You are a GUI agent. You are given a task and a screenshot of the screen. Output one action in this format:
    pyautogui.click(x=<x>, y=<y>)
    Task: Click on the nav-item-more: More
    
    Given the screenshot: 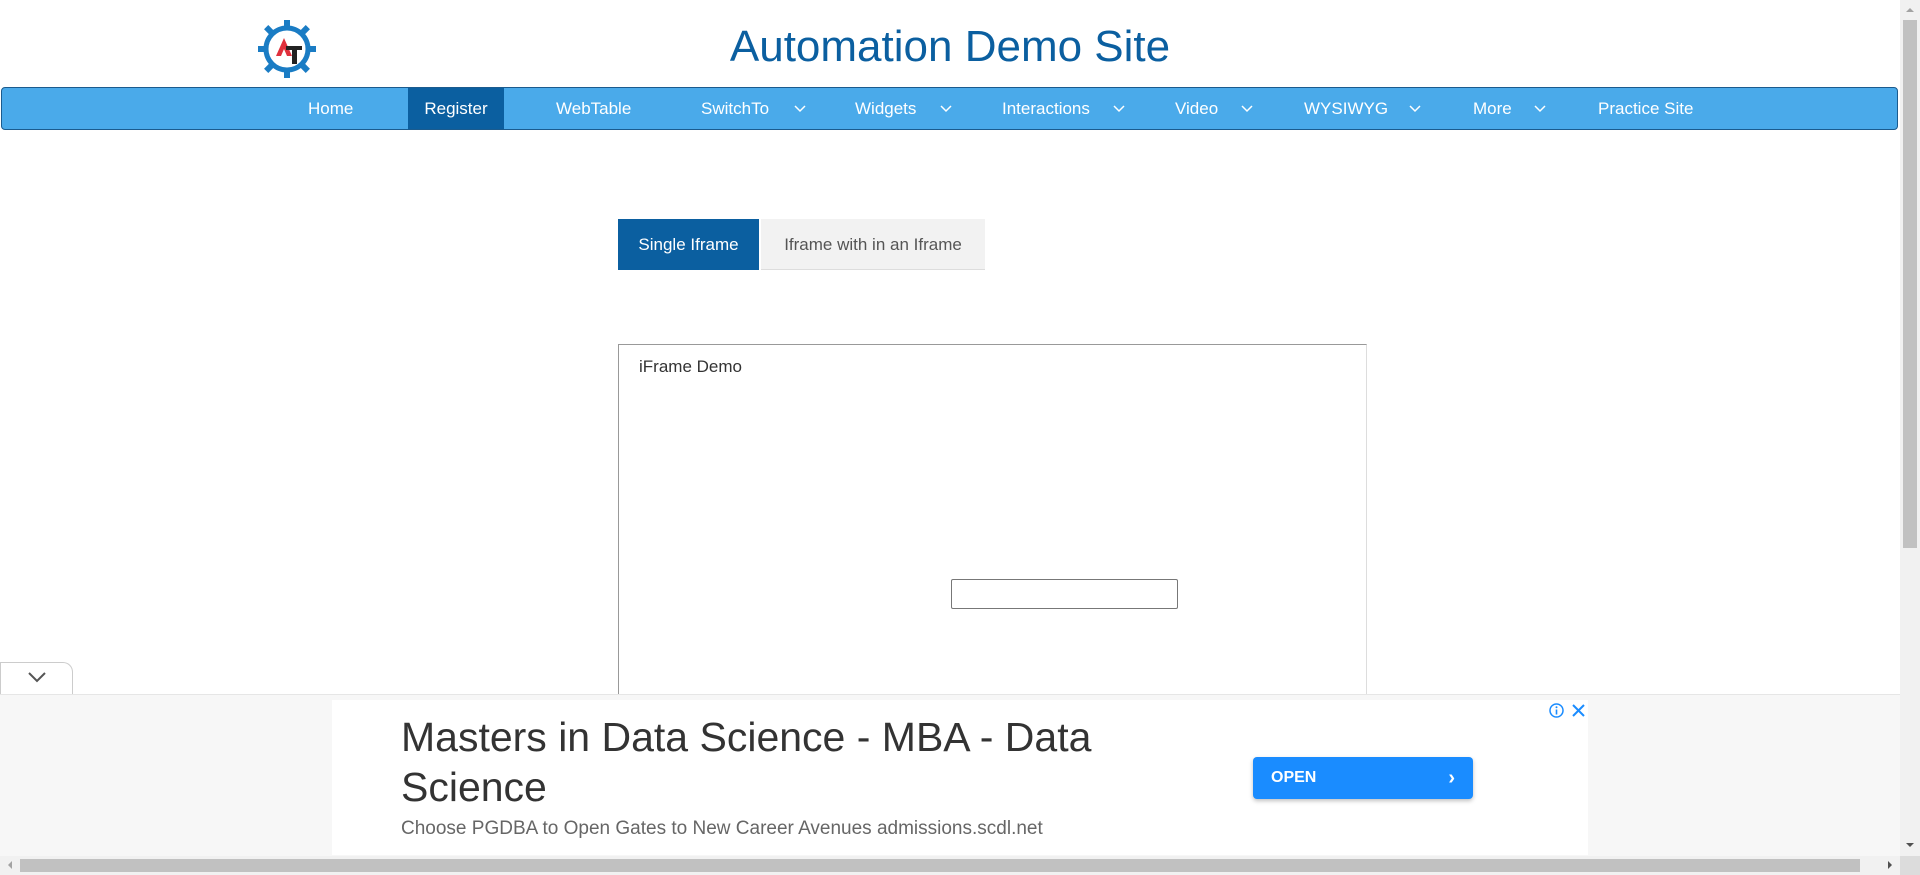 What is the action you would take?
    pyautogui.click(x=1509, y=108)
    